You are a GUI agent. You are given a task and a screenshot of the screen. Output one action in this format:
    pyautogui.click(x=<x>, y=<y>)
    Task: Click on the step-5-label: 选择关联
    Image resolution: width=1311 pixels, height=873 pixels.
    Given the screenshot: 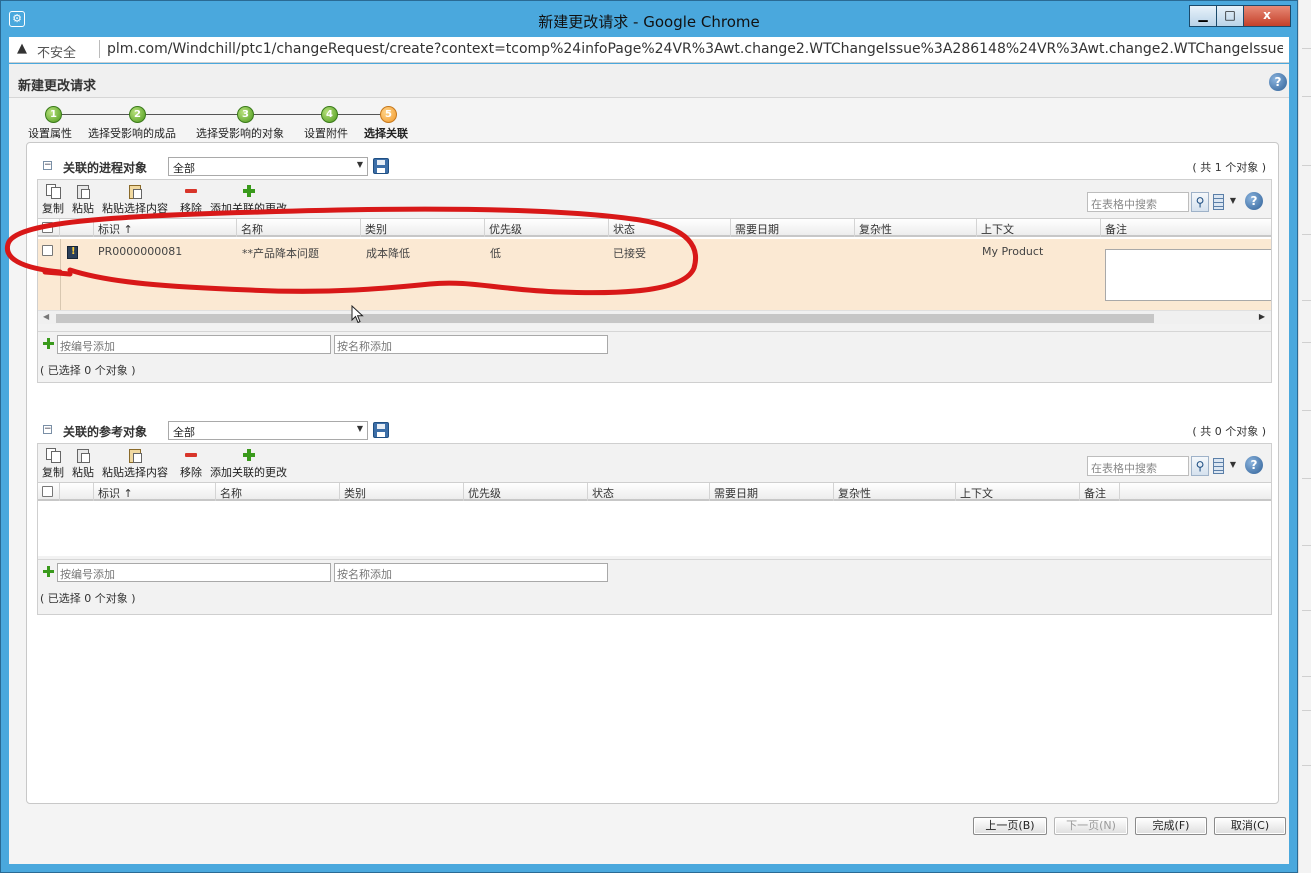 What is the action you would take?
    pyautogui.click(x=386, y=133)
    